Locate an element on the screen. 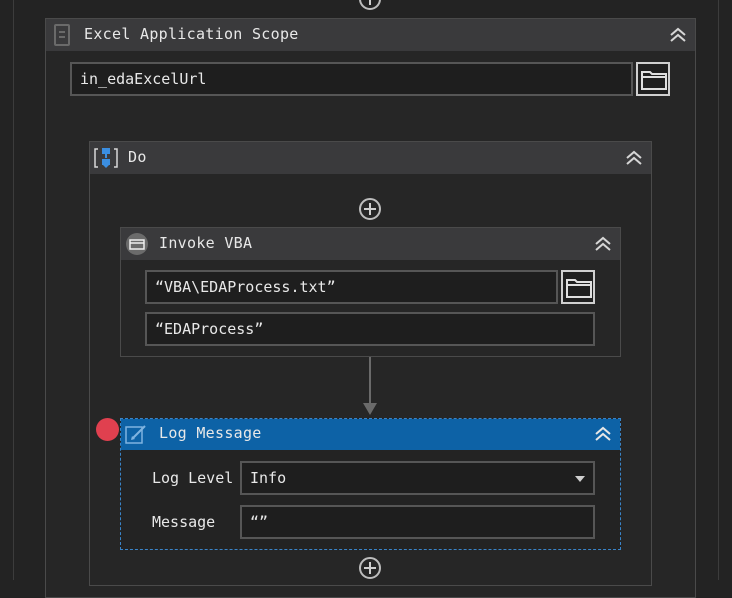  add-activity-top-icon is located at coordinates (370, 5).